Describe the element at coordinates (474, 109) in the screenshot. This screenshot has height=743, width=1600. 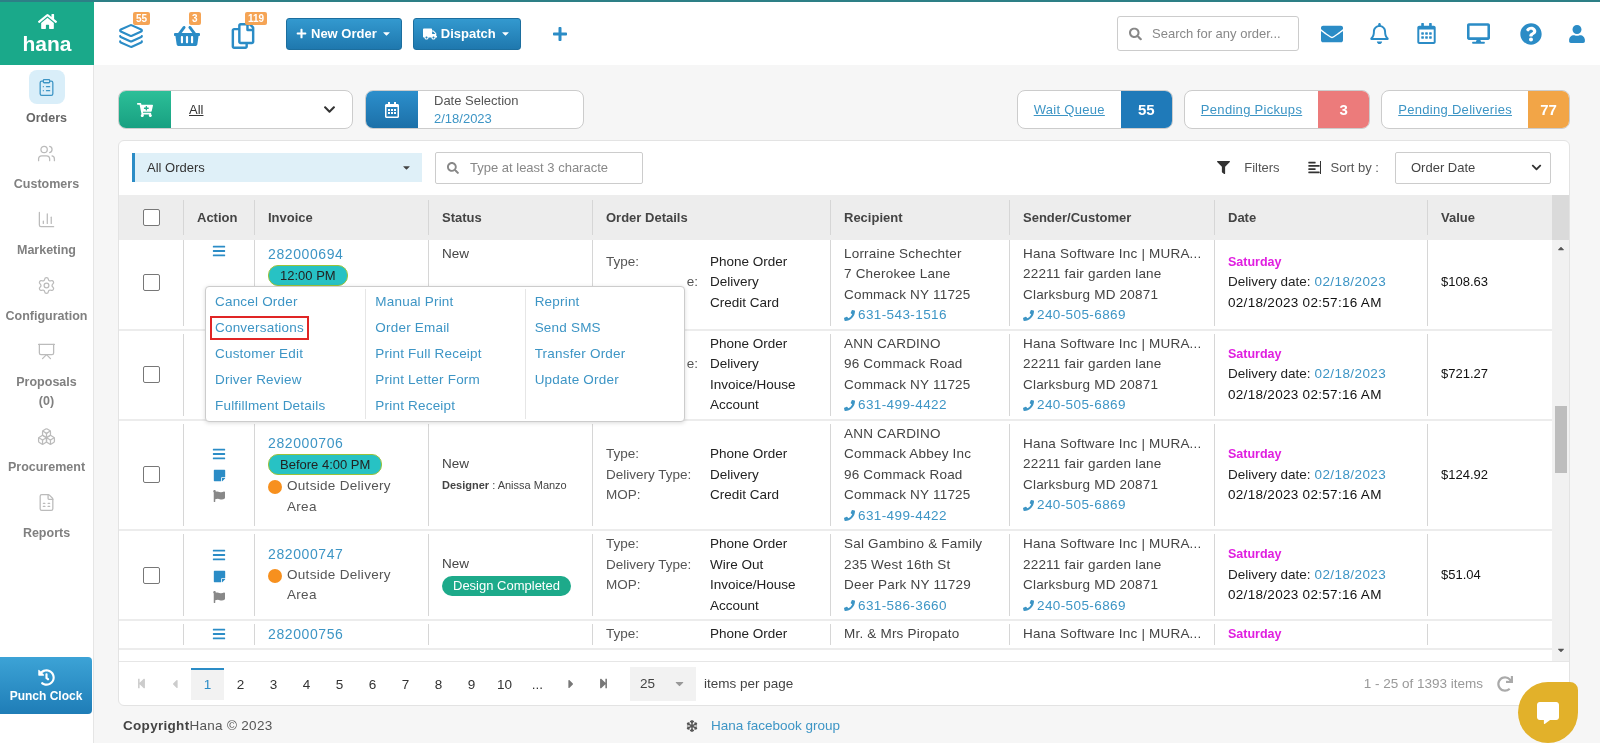
I see `date-selection: Date Selection 2/18/2023` at that location.